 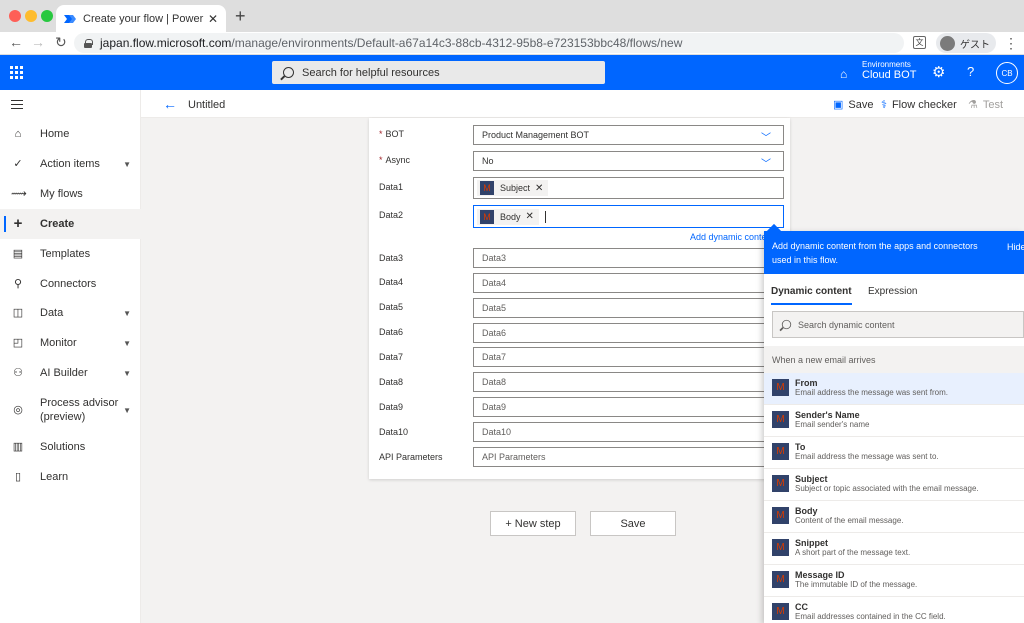 What do you see at coordinates (240, 16) in the screenshot?
I see `new-tab-button: +` at bounding box center [240, 16].